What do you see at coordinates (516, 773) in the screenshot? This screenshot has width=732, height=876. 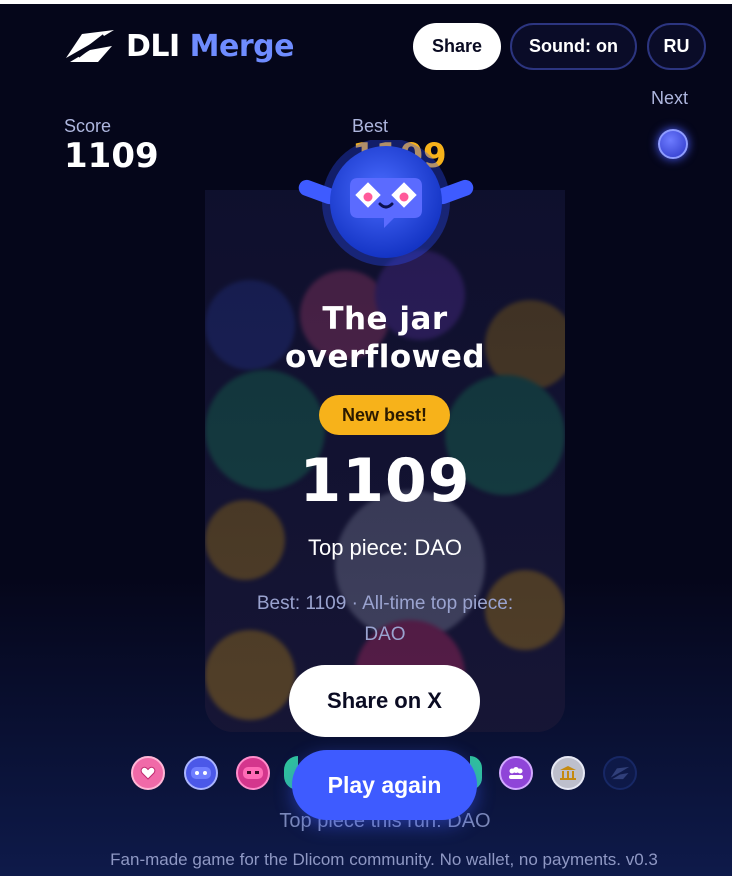 I see `evolution-community-icon` at bounding box center [516, 773].